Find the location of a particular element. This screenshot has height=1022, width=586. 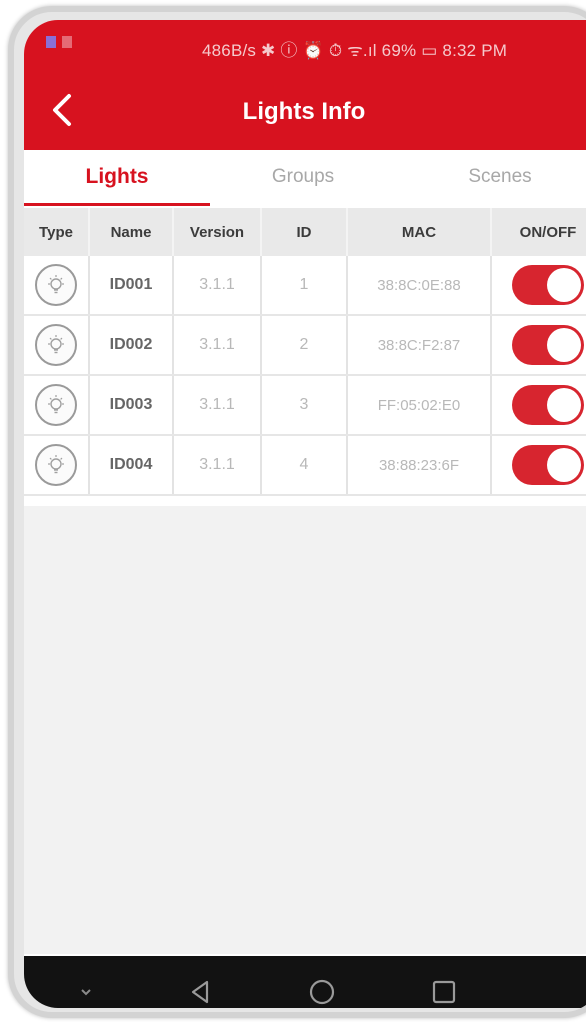

id-cell: 3 is located at coordinates (305, 405).